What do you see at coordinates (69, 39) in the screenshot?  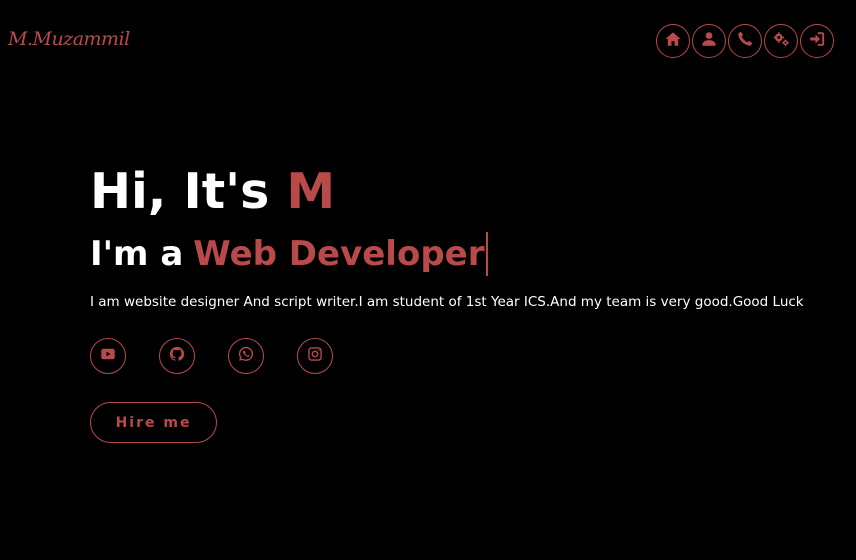 I see `site-logo: M.Muzammil` at bounding box center [69, 39].